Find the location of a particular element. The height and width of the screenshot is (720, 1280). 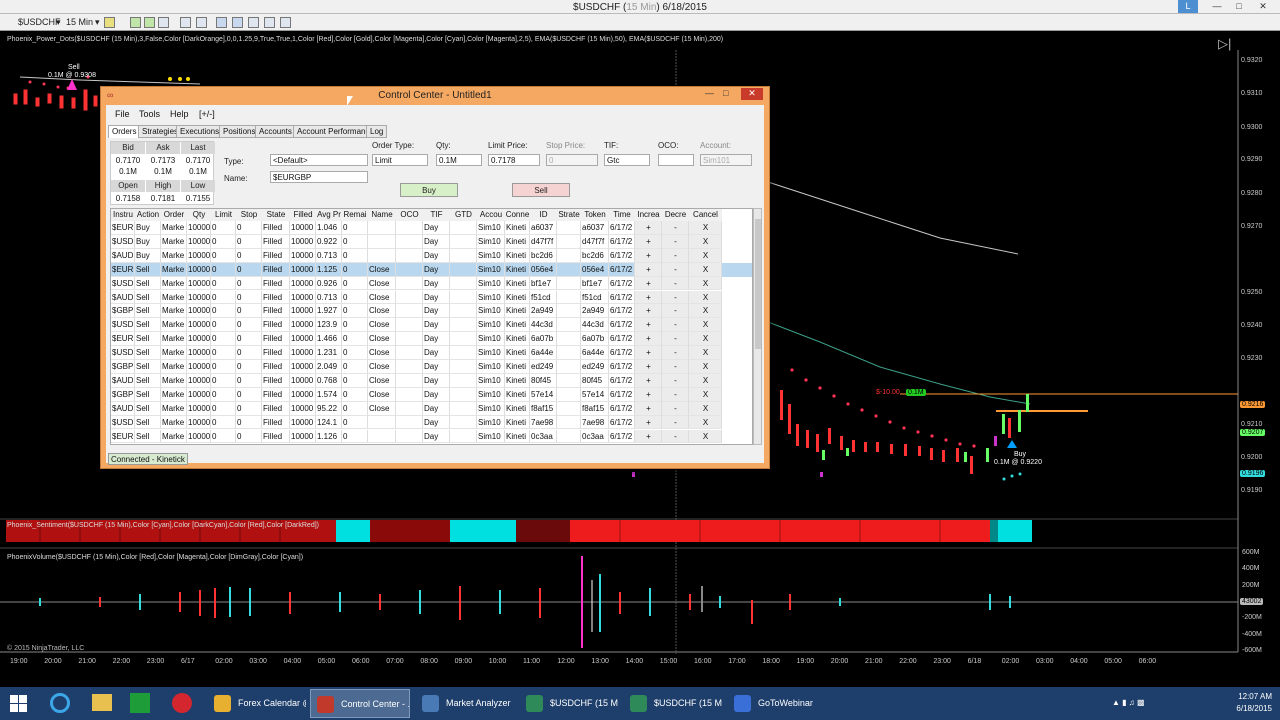

column-header: Instru is located at coordinates (123, 215).